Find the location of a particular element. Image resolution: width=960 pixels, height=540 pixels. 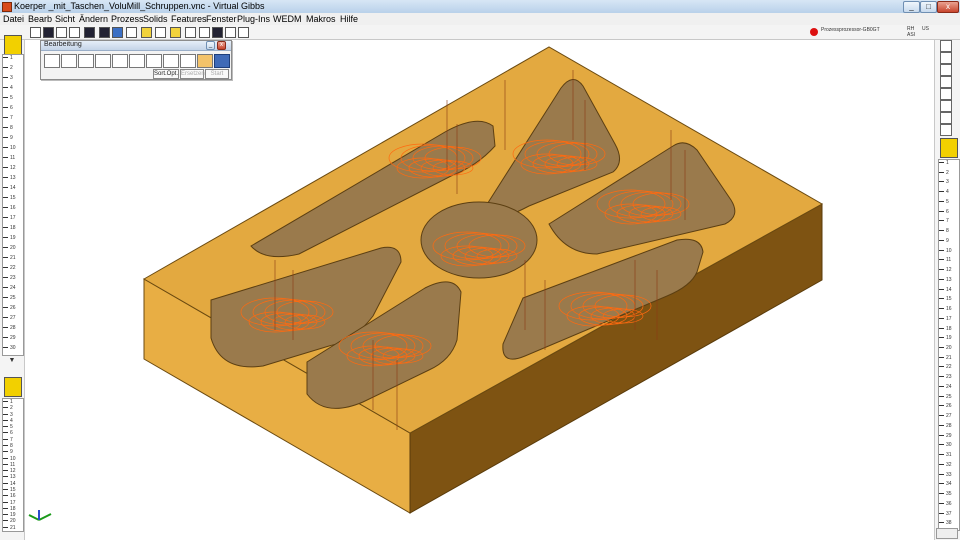

start-button: Start is located at coordinates (217, 74).